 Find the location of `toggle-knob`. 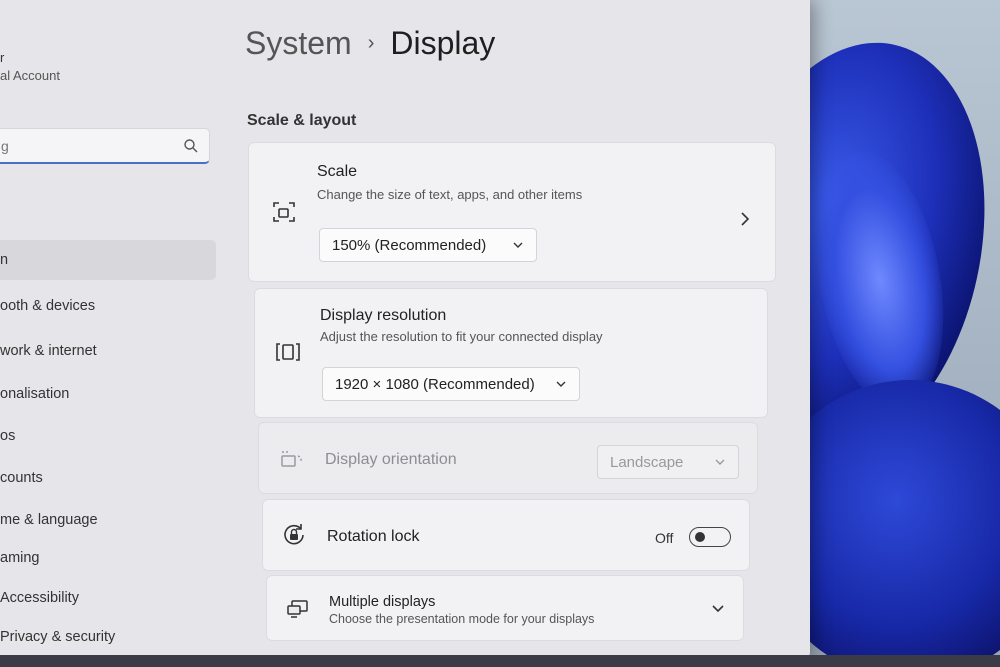

toggle-knob is located at coordinates (700, 537).